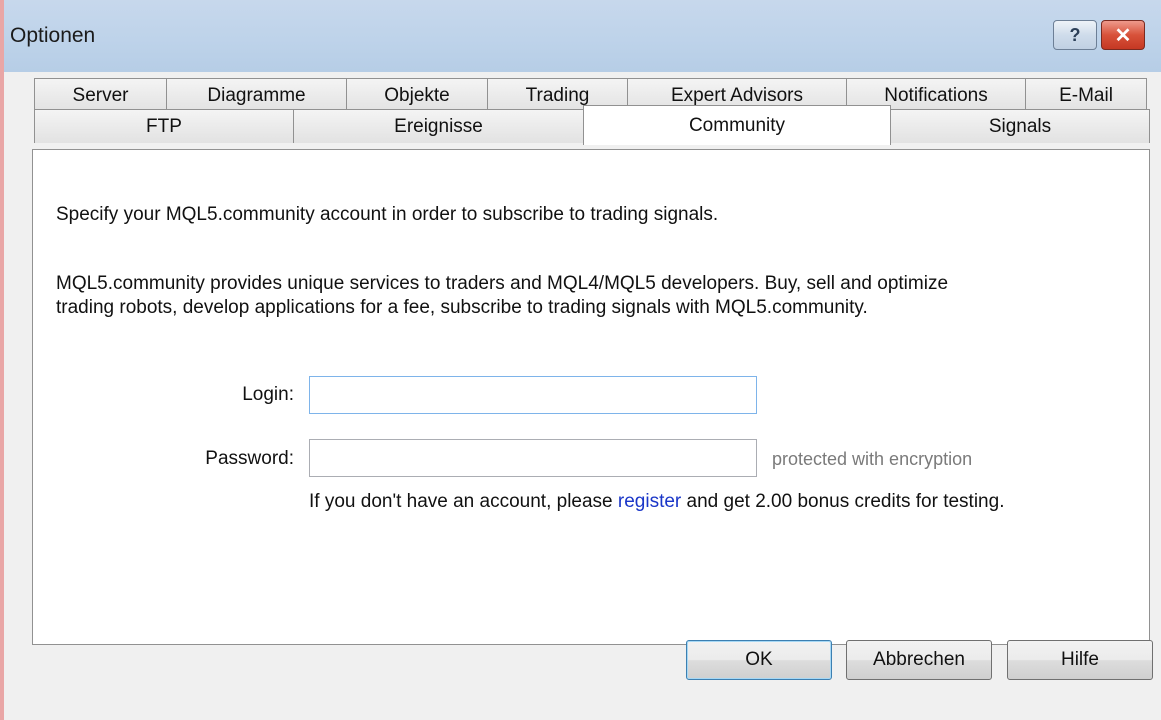 The width and height of the screenshot is (1161, 720). Describe the element at coordinates (843, 501) in the screenshot. I see `register-suffix: and get 2.00 bonus credits for testing.` at that location.